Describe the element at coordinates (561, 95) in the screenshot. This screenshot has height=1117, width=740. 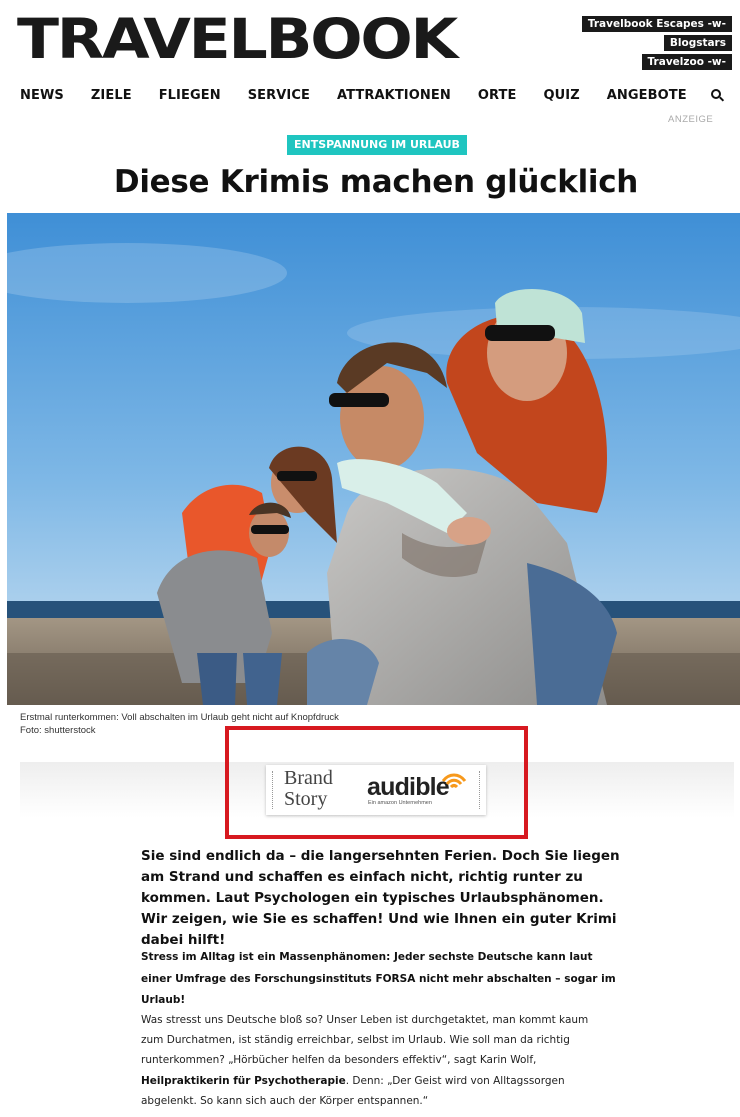
I see `nav-item-quiz: QUIZ` at that location.